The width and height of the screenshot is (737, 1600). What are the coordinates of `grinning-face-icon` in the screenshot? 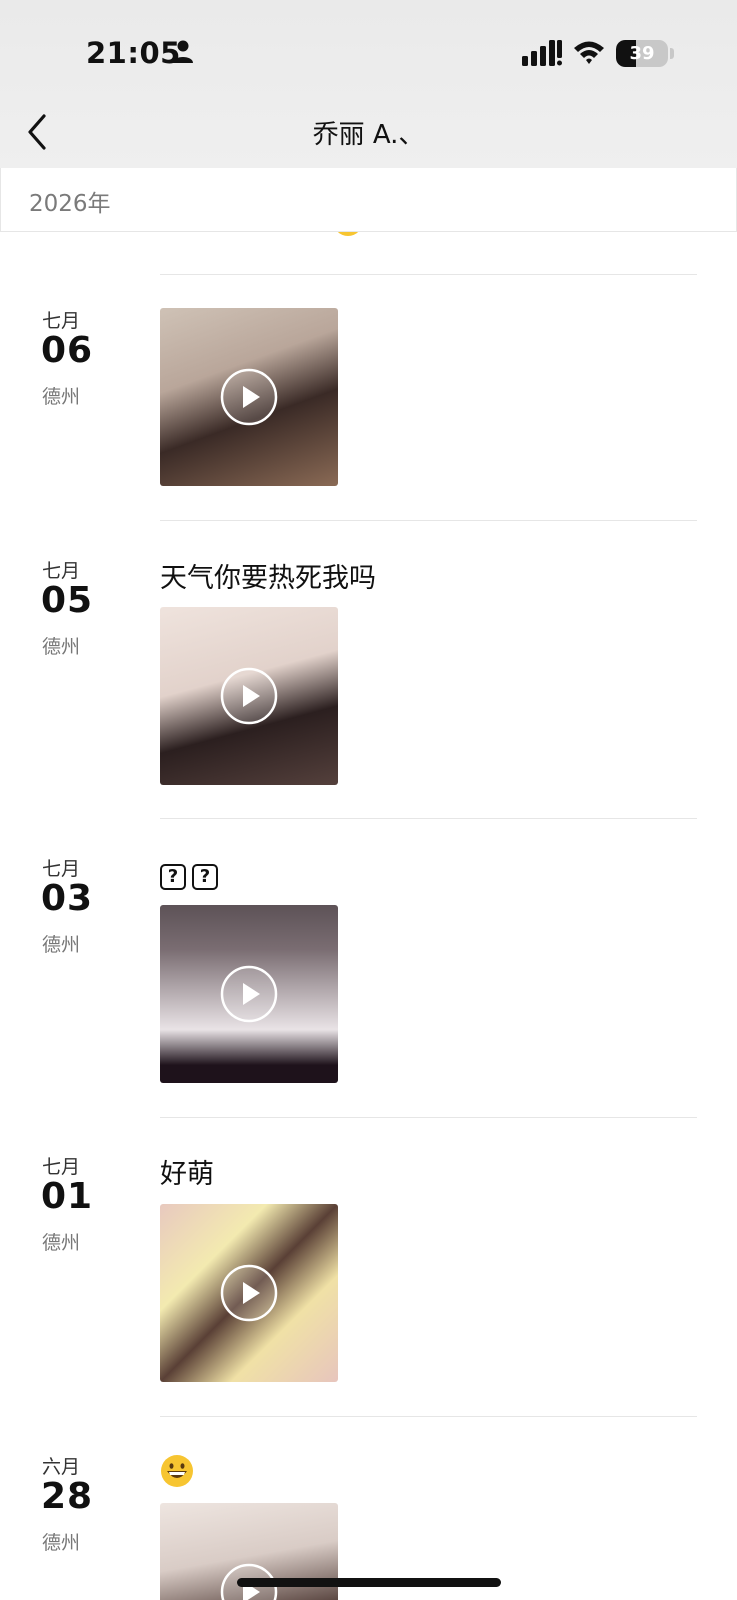 It's located at (177, 1471).